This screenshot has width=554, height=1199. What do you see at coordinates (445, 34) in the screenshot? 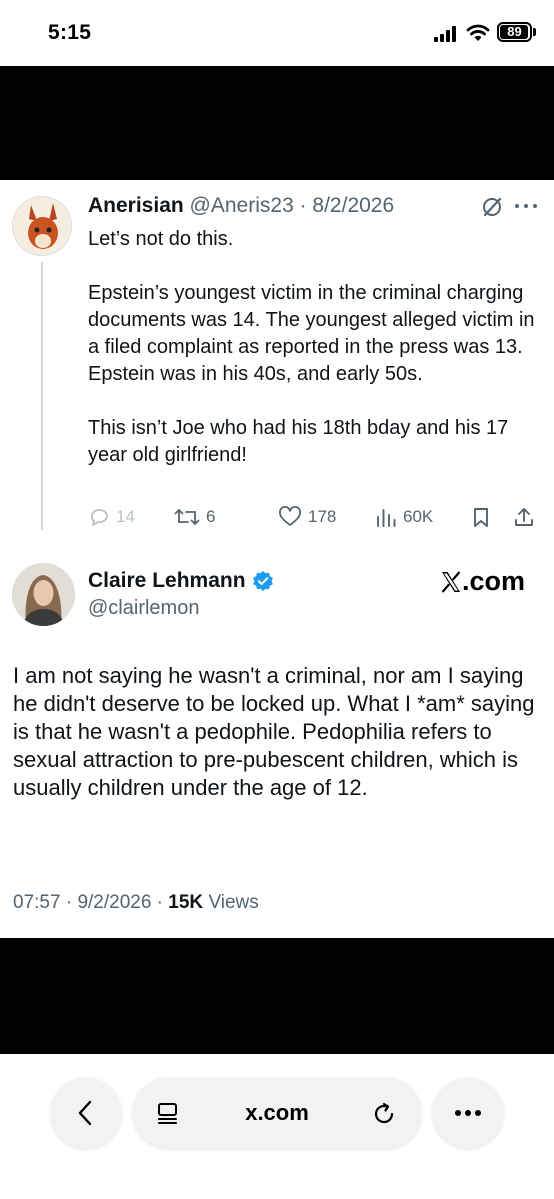
I see `signal-icon` at bounding box center [445, 34].